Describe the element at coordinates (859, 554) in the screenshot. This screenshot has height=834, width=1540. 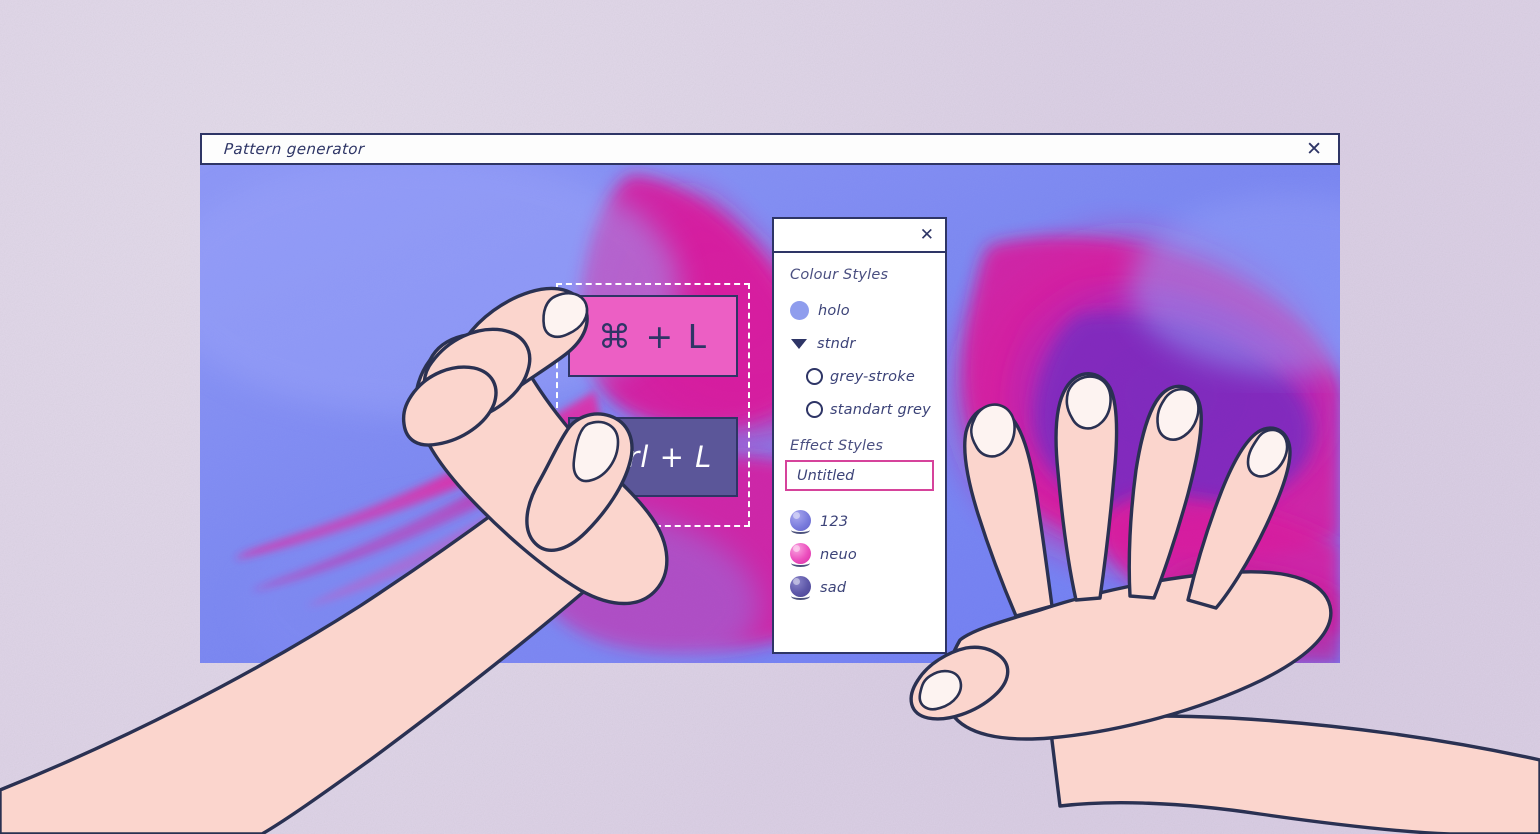
I see `effect-style-item-neuo: neuo` at that location.